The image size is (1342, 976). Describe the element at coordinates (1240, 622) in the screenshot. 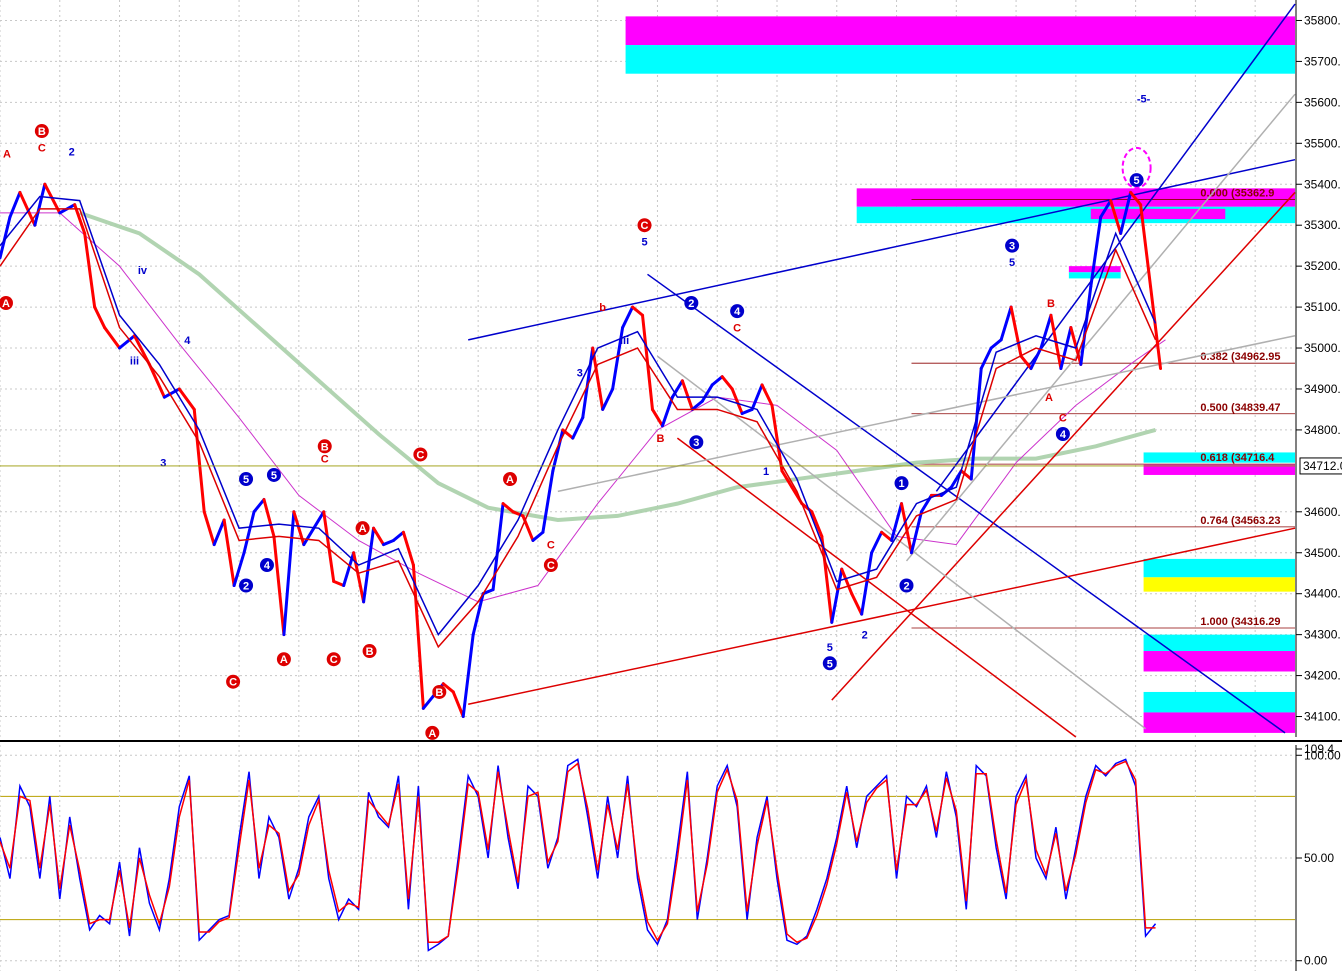

I see `fib-label: 1.000 (34316.29` at that location.